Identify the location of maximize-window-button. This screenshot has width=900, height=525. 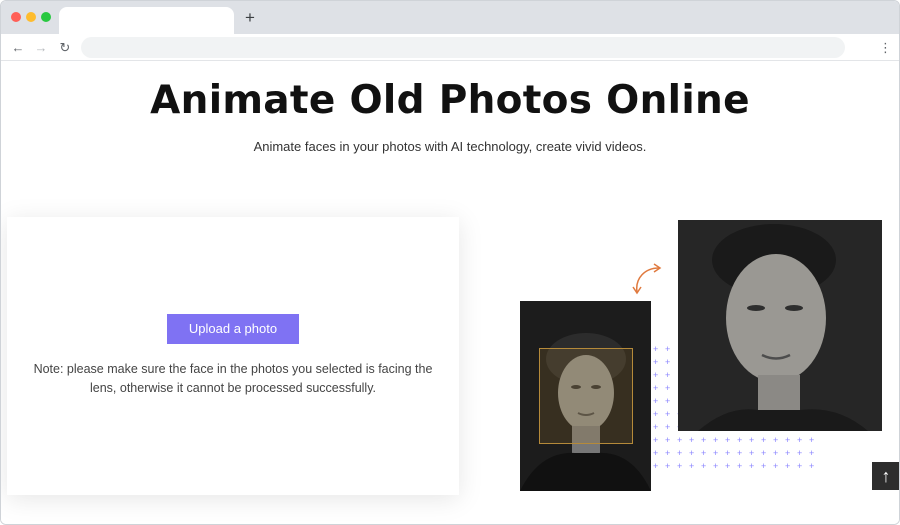
(46, 17).